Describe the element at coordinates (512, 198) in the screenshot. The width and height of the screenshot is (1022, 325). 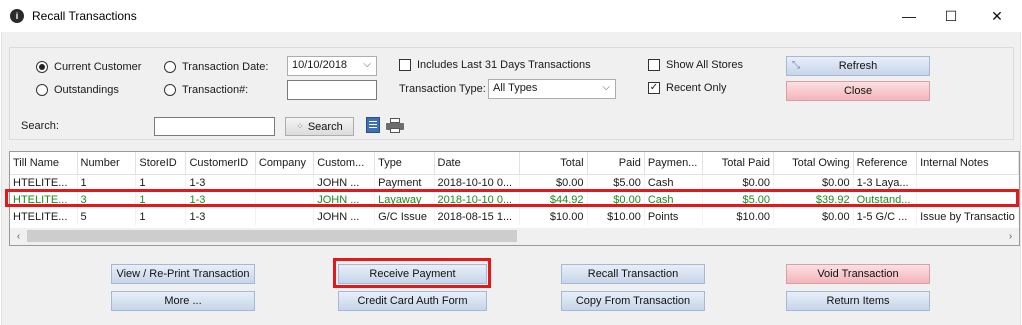
I see `highlight-box-row` at that location.